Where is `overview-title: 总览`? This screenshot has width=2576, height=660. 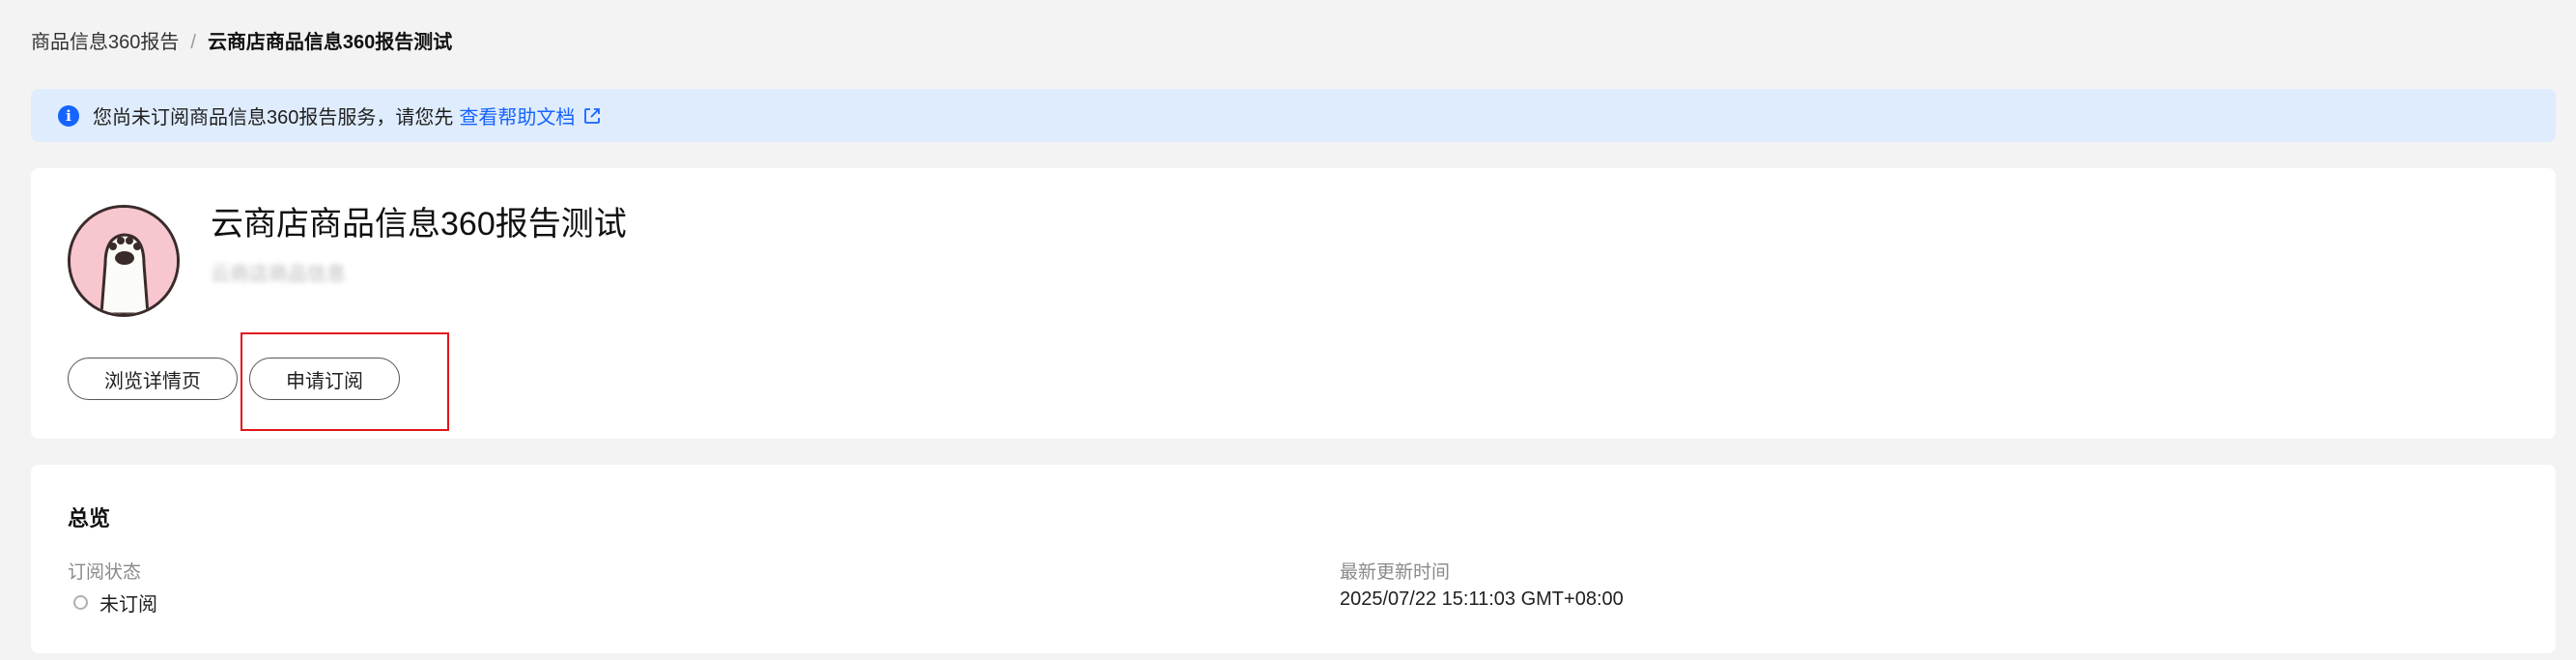
overview-title: 总览 is located at coordinates (89, 519).